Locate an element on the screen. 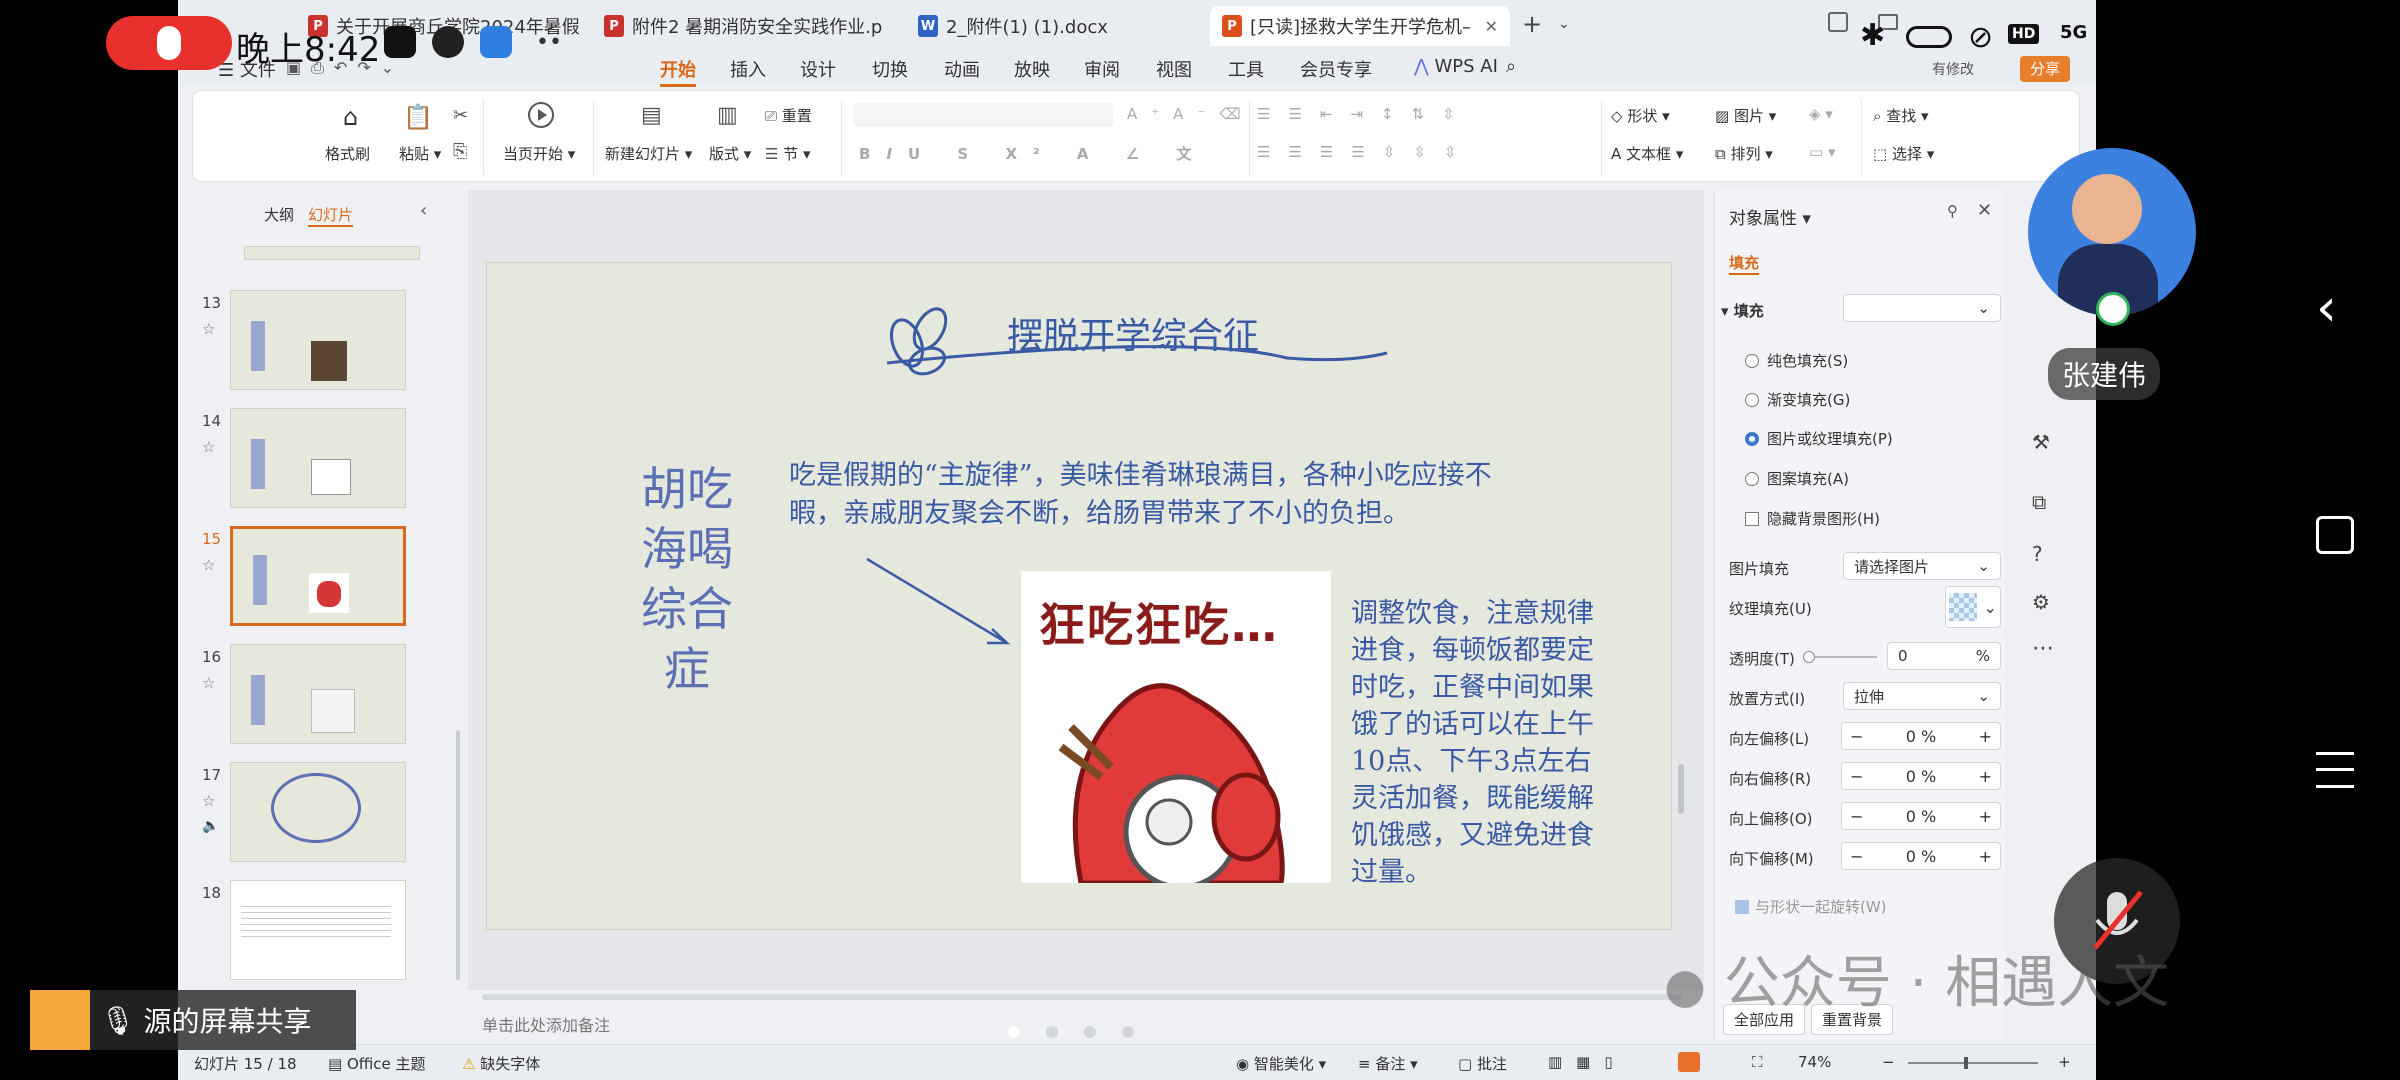 Image resolution: width=2400 pixels, height=1080 pixels. zoom-in-icon: + is located at coordinates (2064, 1062).